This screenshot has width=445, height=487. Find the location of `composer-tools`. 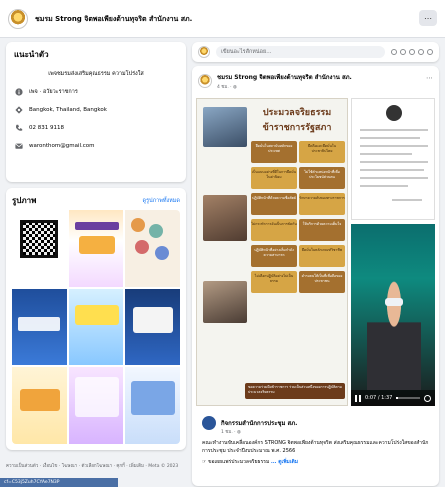

composer-tools is located at coordinates (412, 52).